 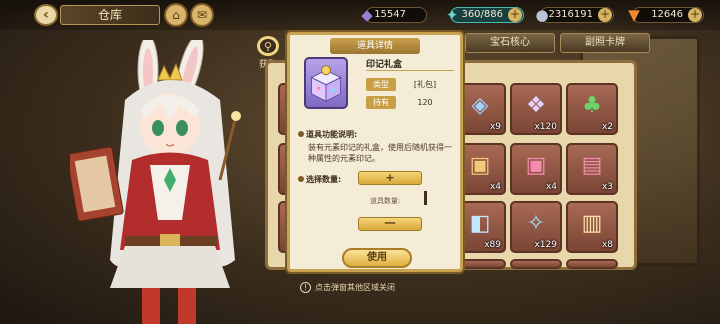 I want to click on close-hint-text: 点击弹窗其他区域关闭, so click(x=355, y=287).